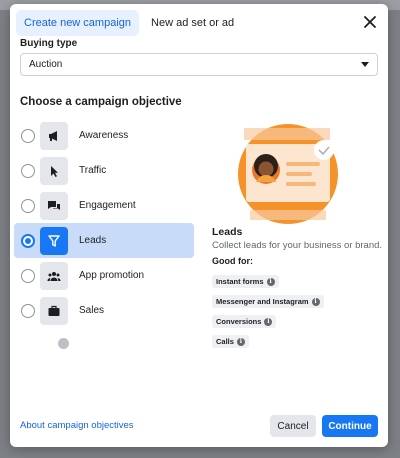 Image resolution: width=400 pixels, height=458 pixels. I want to click on objective-label: App promotion, so click(112, 275).